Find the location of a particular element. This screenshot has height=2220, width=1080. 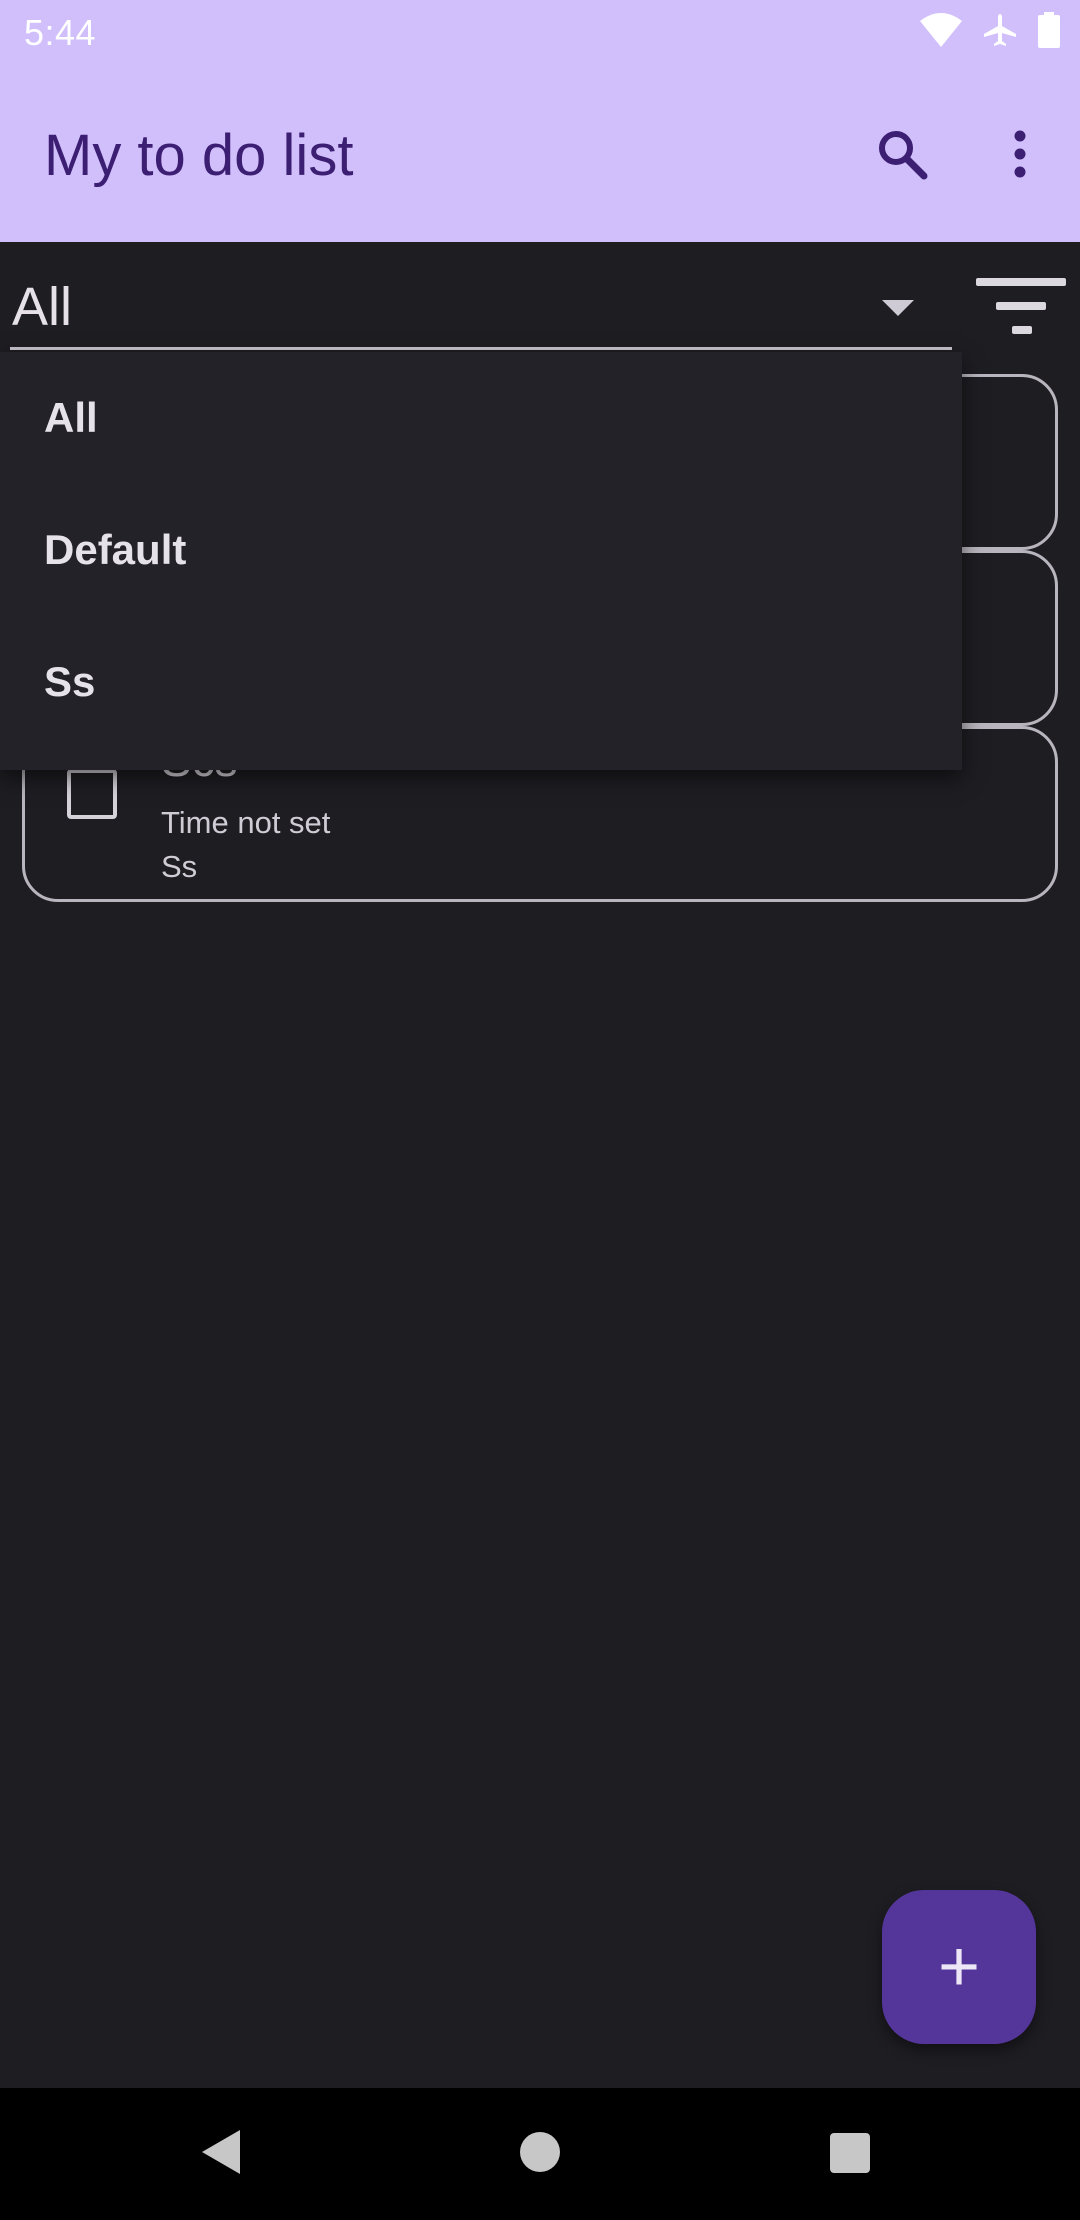

task-checkbox is located at coordinates (92, 794).